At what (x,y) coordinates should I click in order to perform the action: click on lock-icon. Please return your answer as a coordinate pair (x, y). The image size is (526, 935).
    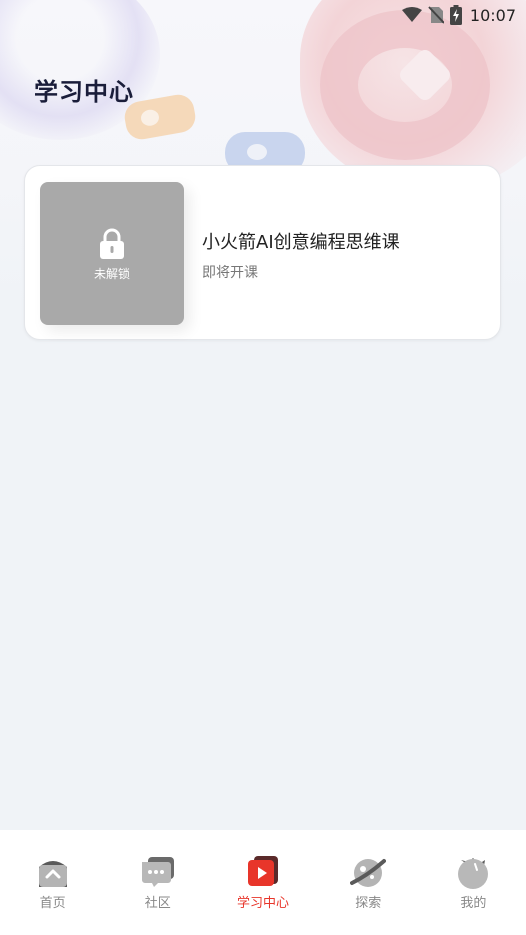
    Looking at the image, I should click on (112, 243).